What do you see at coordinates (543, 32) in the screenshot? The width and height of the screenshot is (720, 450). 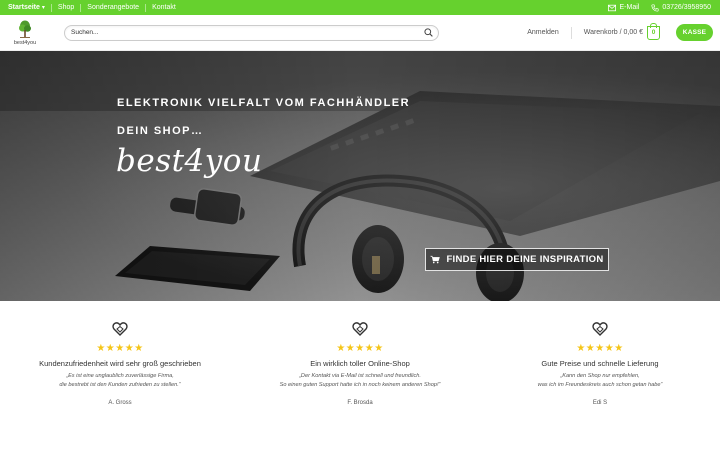 I see `login-link: Anmelden` at bounding box center [543, 32].